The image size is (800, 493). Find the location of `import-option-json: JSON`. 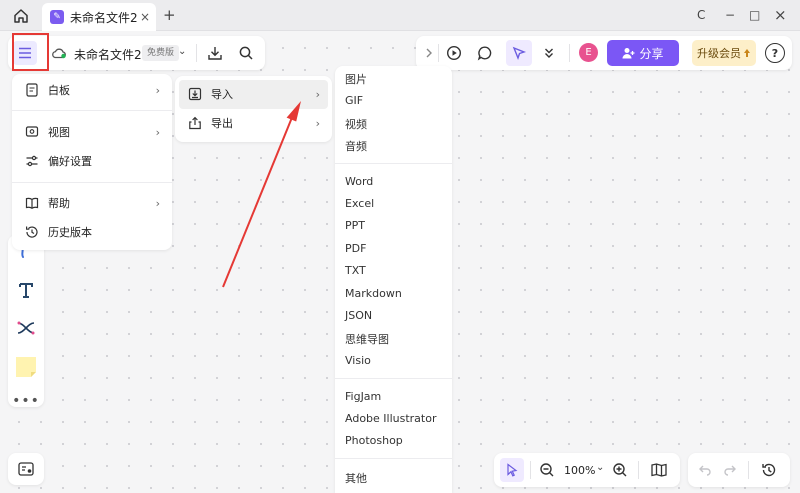

import-option-json: JSON is located at coordinates (358, 315).